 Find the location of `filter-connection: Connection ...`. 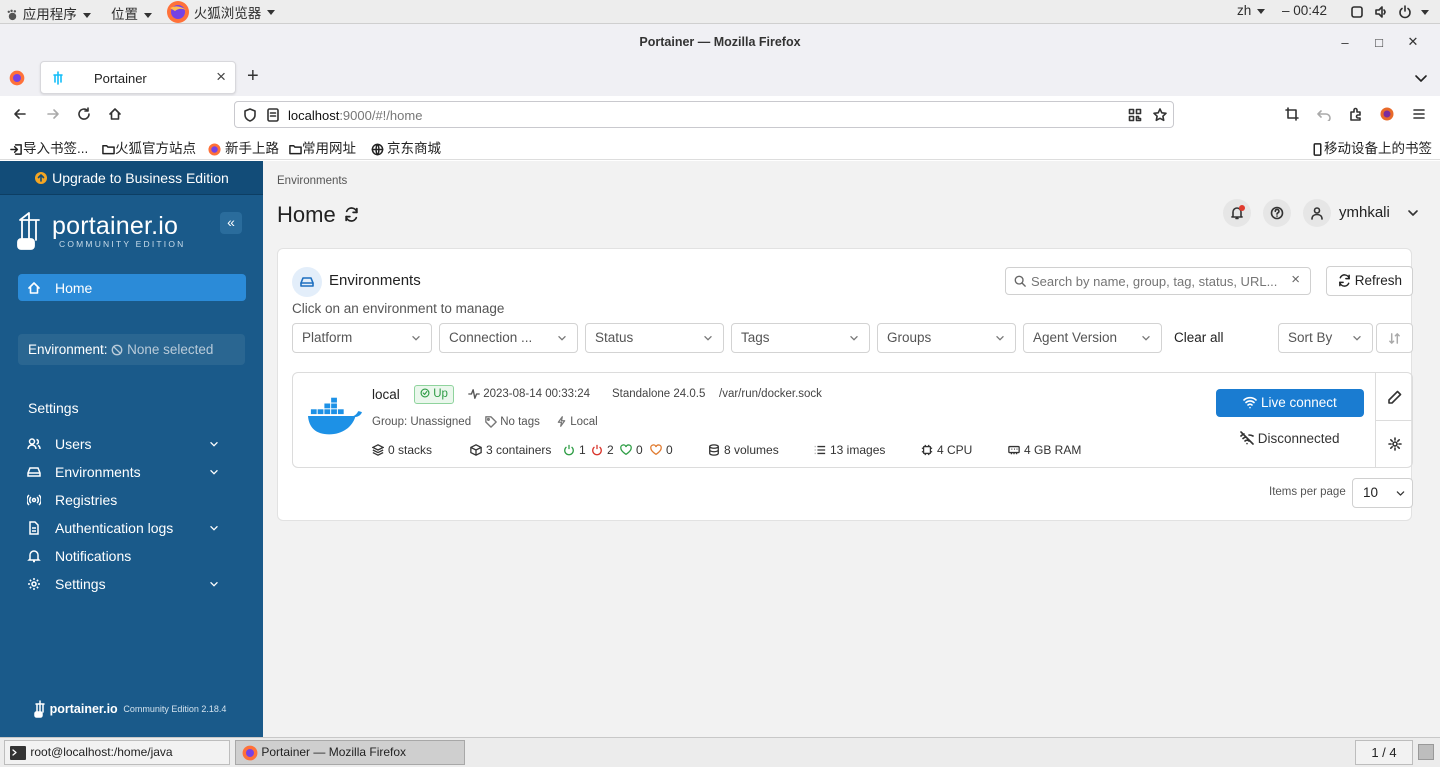

filter-connection: Connection ... is located at coordinates (508, 338).